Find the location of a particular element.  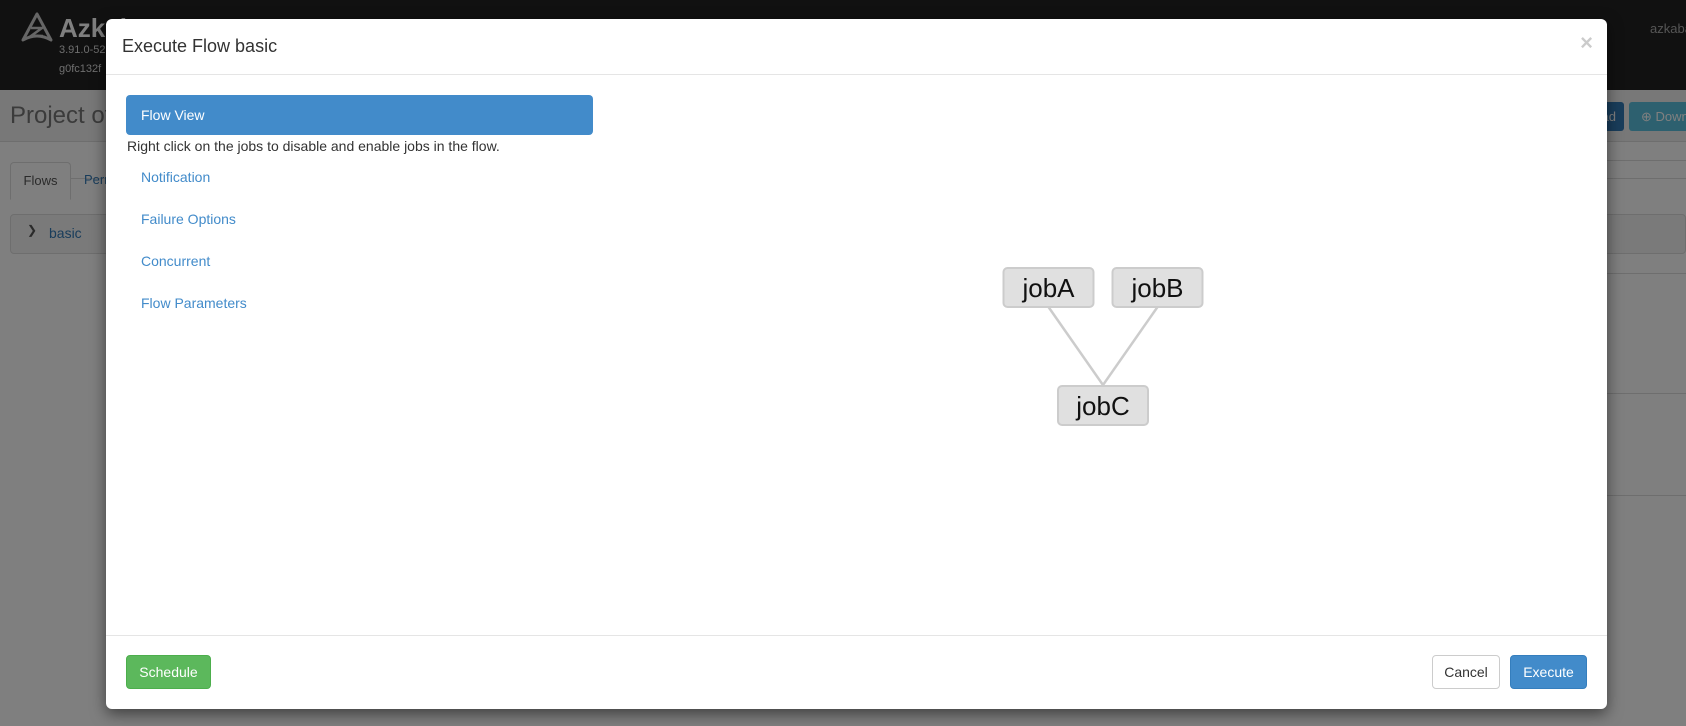

schedule-button: Schedule is located at coordinates (168, 672).